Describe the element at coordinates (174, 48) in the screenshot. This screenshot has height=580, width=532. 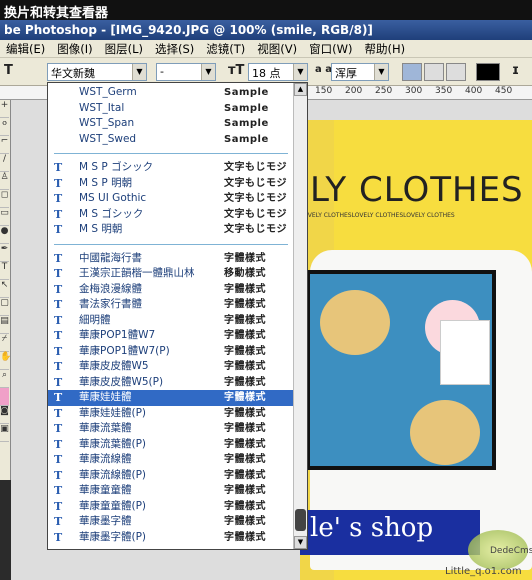
I see `menu-select: 选择(S)` at that location.